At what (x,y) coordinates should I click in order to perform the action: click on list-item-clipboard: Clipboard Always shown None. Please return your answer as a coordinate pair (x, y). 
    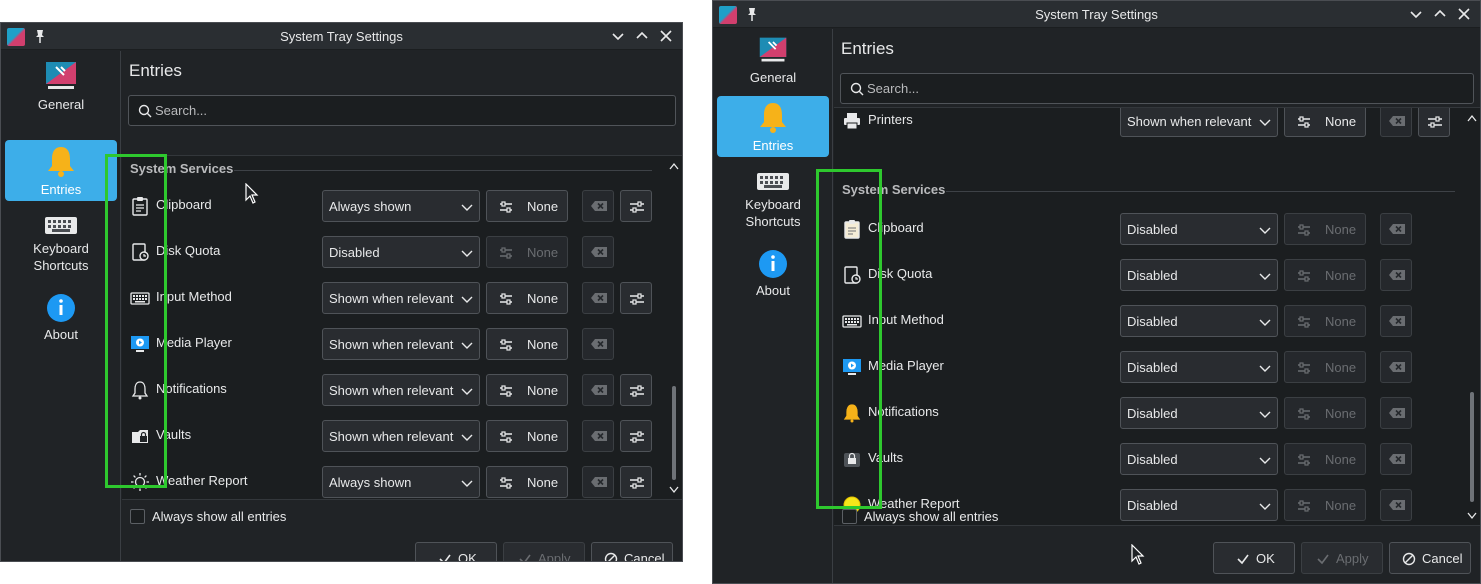
    Looking at the image, I should click on (392, 205).